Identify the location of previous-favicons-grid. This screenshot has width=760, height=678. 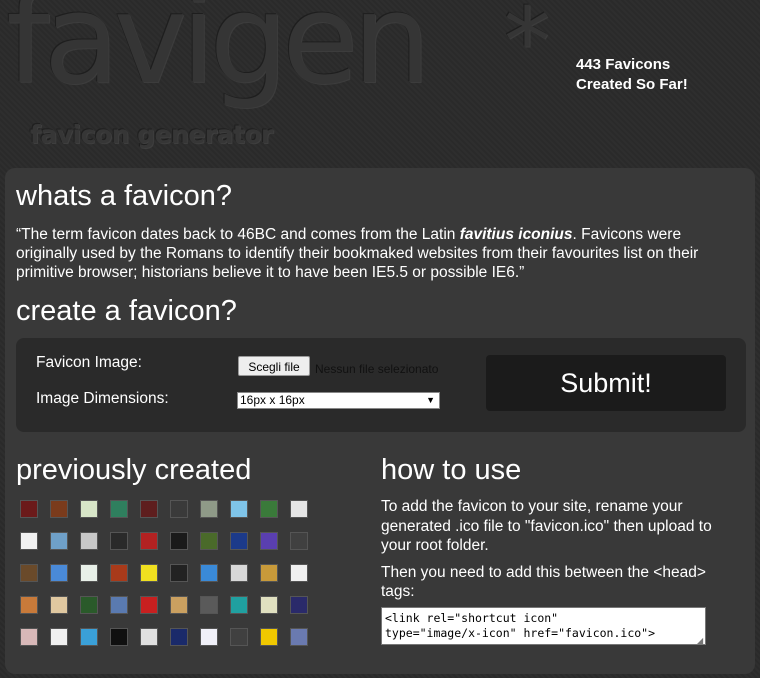
(164, 573).